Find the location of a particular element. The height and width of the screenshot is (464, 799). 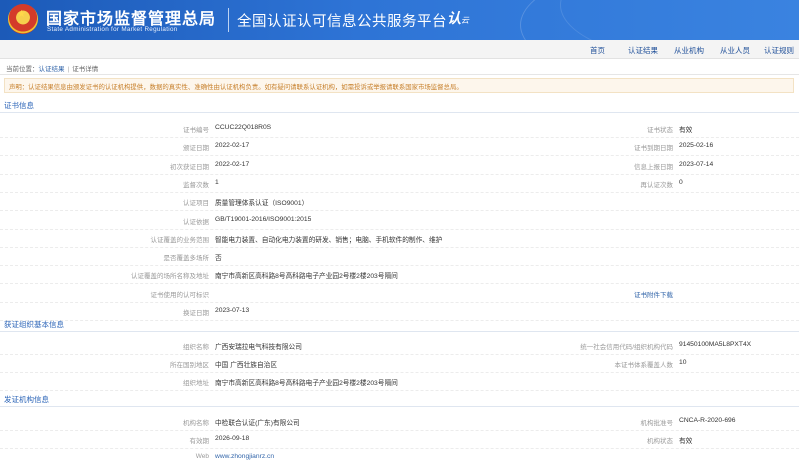

field-label: 认证覆盖的业务范围 is located at coordinates (180, 240).